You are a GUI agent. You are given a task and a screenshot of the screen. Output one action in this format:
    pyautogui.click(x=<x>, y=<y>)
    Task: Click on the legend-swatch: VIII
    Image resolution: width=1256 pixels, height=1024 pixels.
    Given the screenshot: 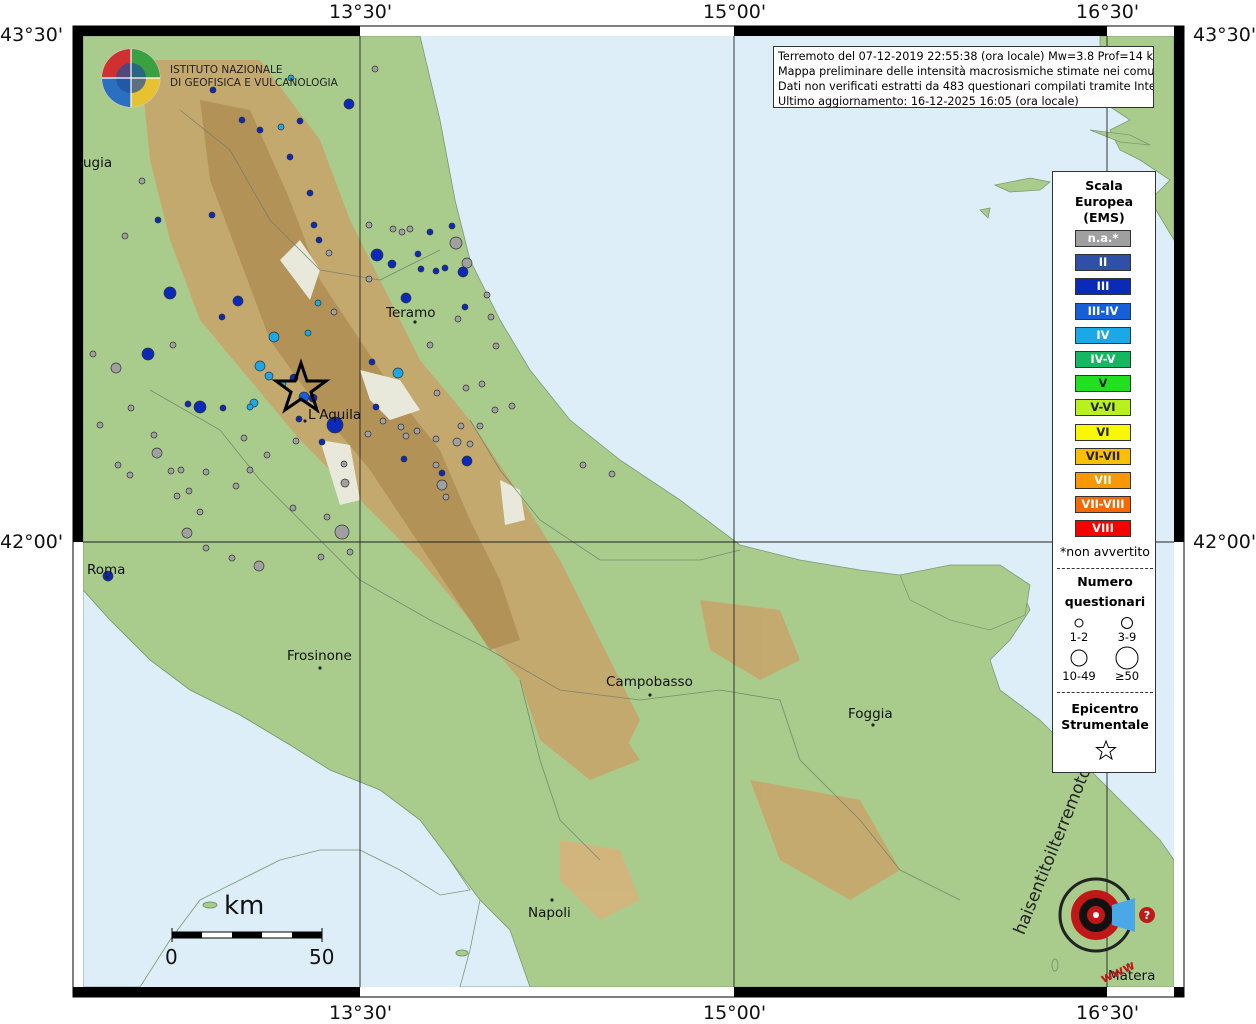 What is the action you would take?
    pyautogui.click(x=1103, y=529)
    